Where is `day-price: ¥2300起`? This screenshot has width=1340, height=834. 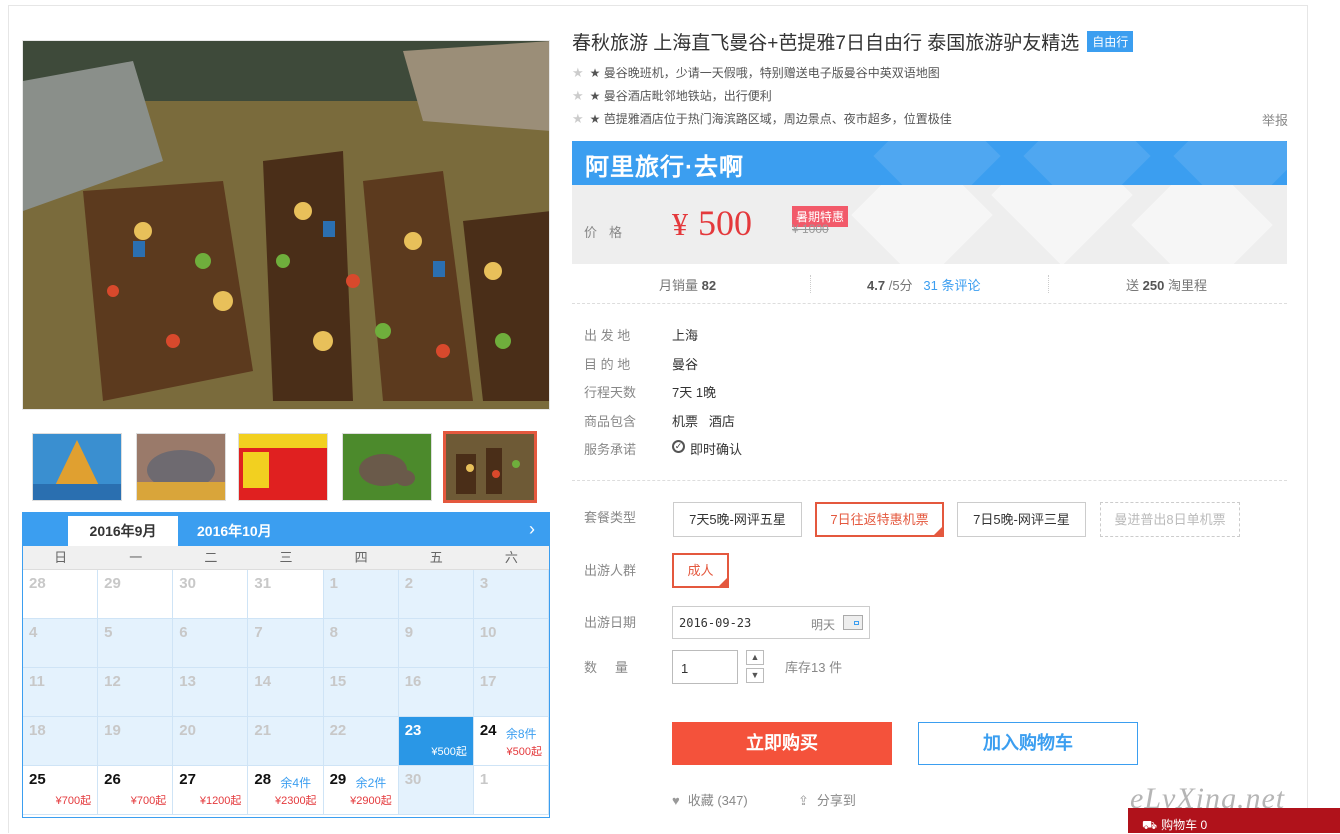 day-price: ¥2300起 is located at coordinates (295, 801).